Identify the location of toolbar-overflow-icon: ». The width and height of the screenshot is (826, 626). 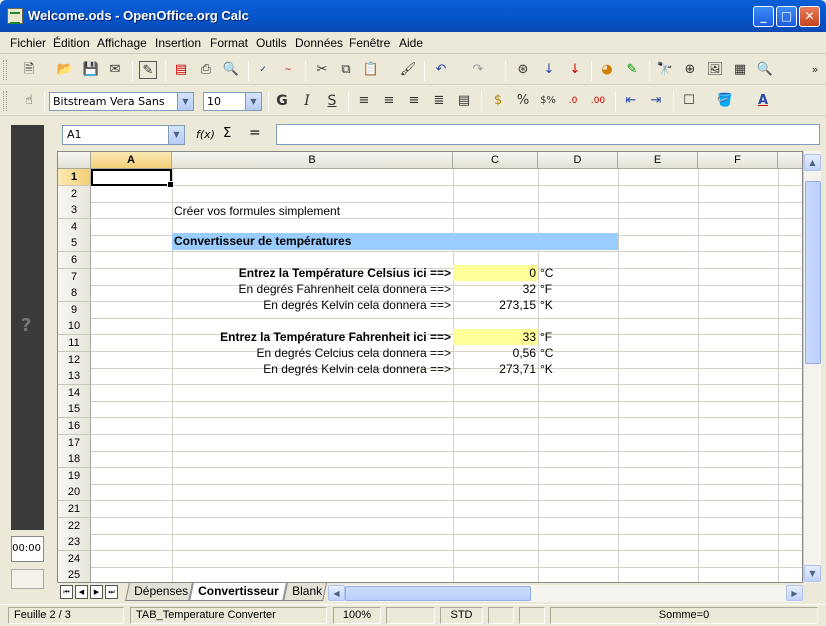
(815, 70).